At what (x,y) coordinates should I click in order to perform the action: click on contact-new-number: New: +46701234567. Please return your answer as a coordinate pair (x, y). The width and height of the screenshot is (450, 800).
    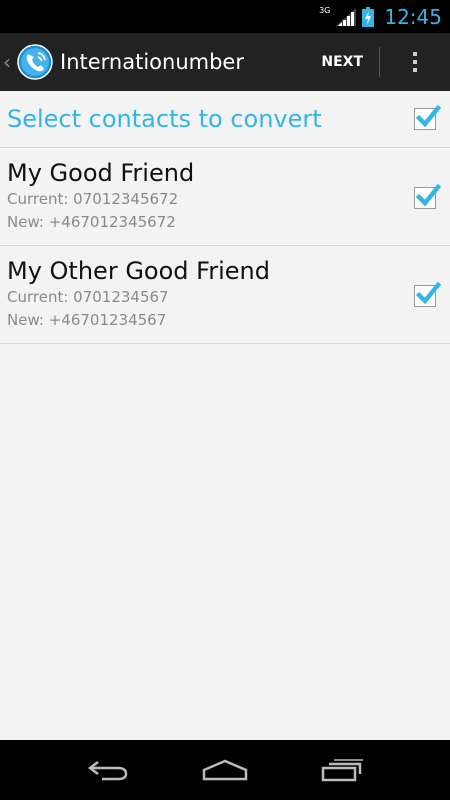
    Looking at the image, I should click on (87, 320).